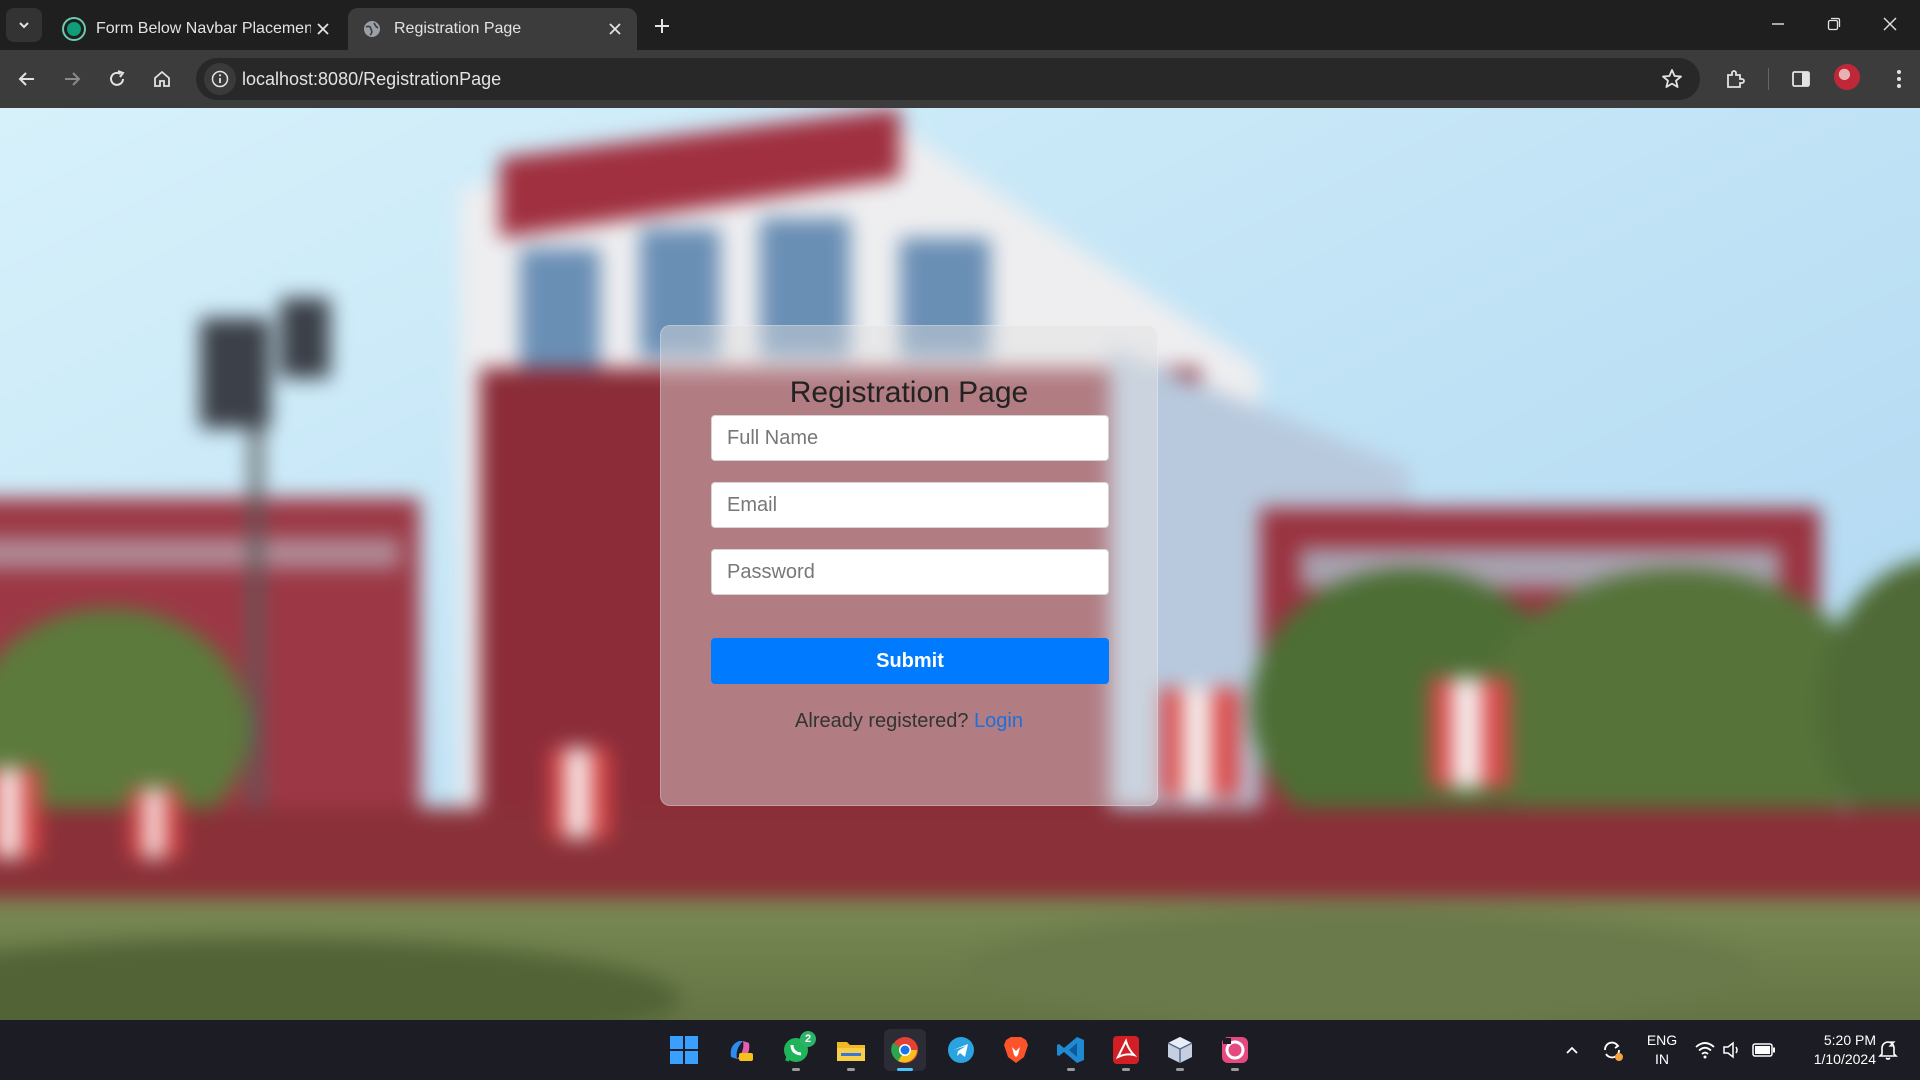  I want to click on language-code: ENG, so click(1662, 1040).